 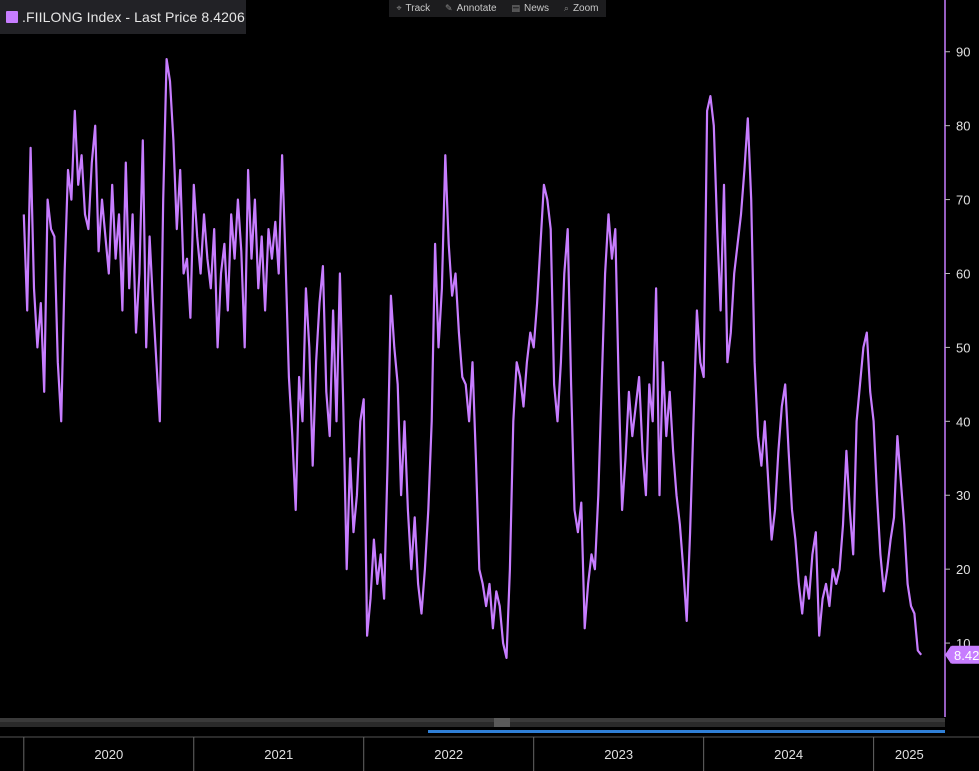 What do you see at coordinates (948, 654) in the screenshot?
I see `last-value-pointer` at bounding box center [948, 654].